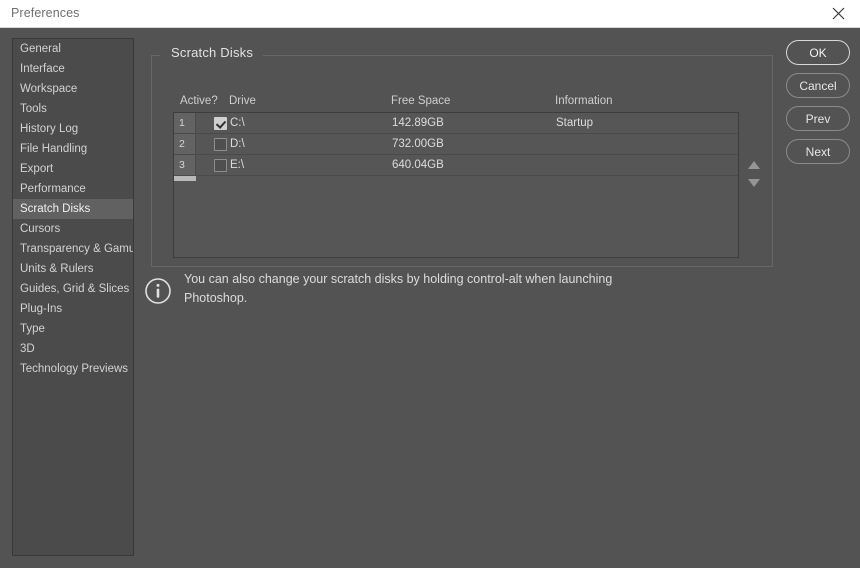  Describe the element at coordinates (185, 123) in the screenshot. I see `row-number: 1` at that location.